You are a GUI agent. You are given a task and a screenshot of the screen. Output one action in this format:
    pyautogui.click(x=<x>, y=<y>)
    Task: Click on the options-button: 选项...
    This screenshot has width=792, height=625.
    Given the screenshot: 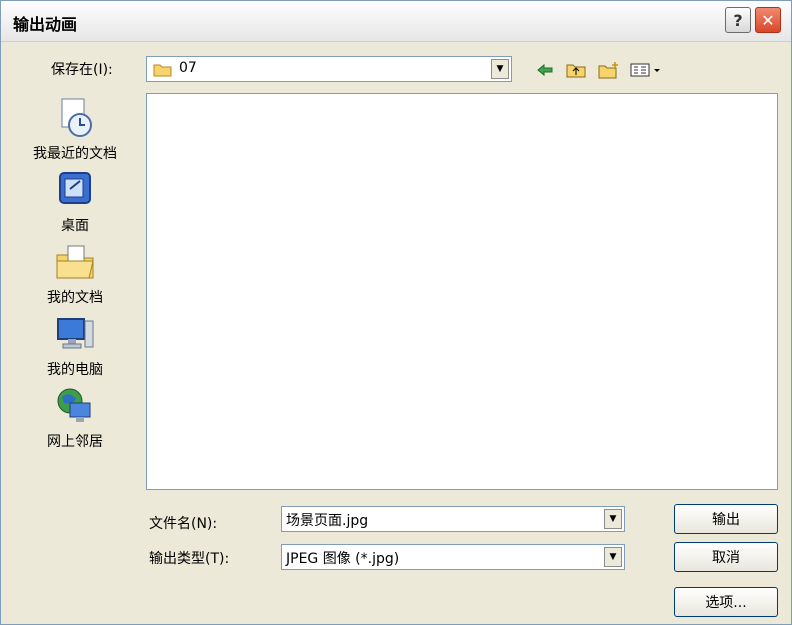 What is the action you would take?
    pyautogui.click(x=726, y=602)
    